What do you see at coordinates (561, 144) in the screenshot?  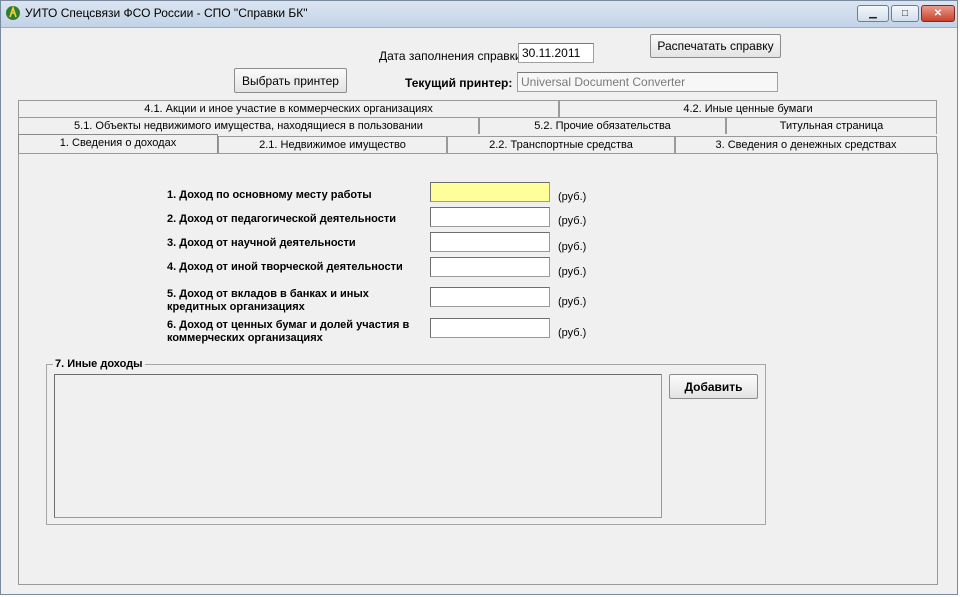 I see `tab-vehicles: 2.2. Транспортные средства` at bounding box center [561, 144].